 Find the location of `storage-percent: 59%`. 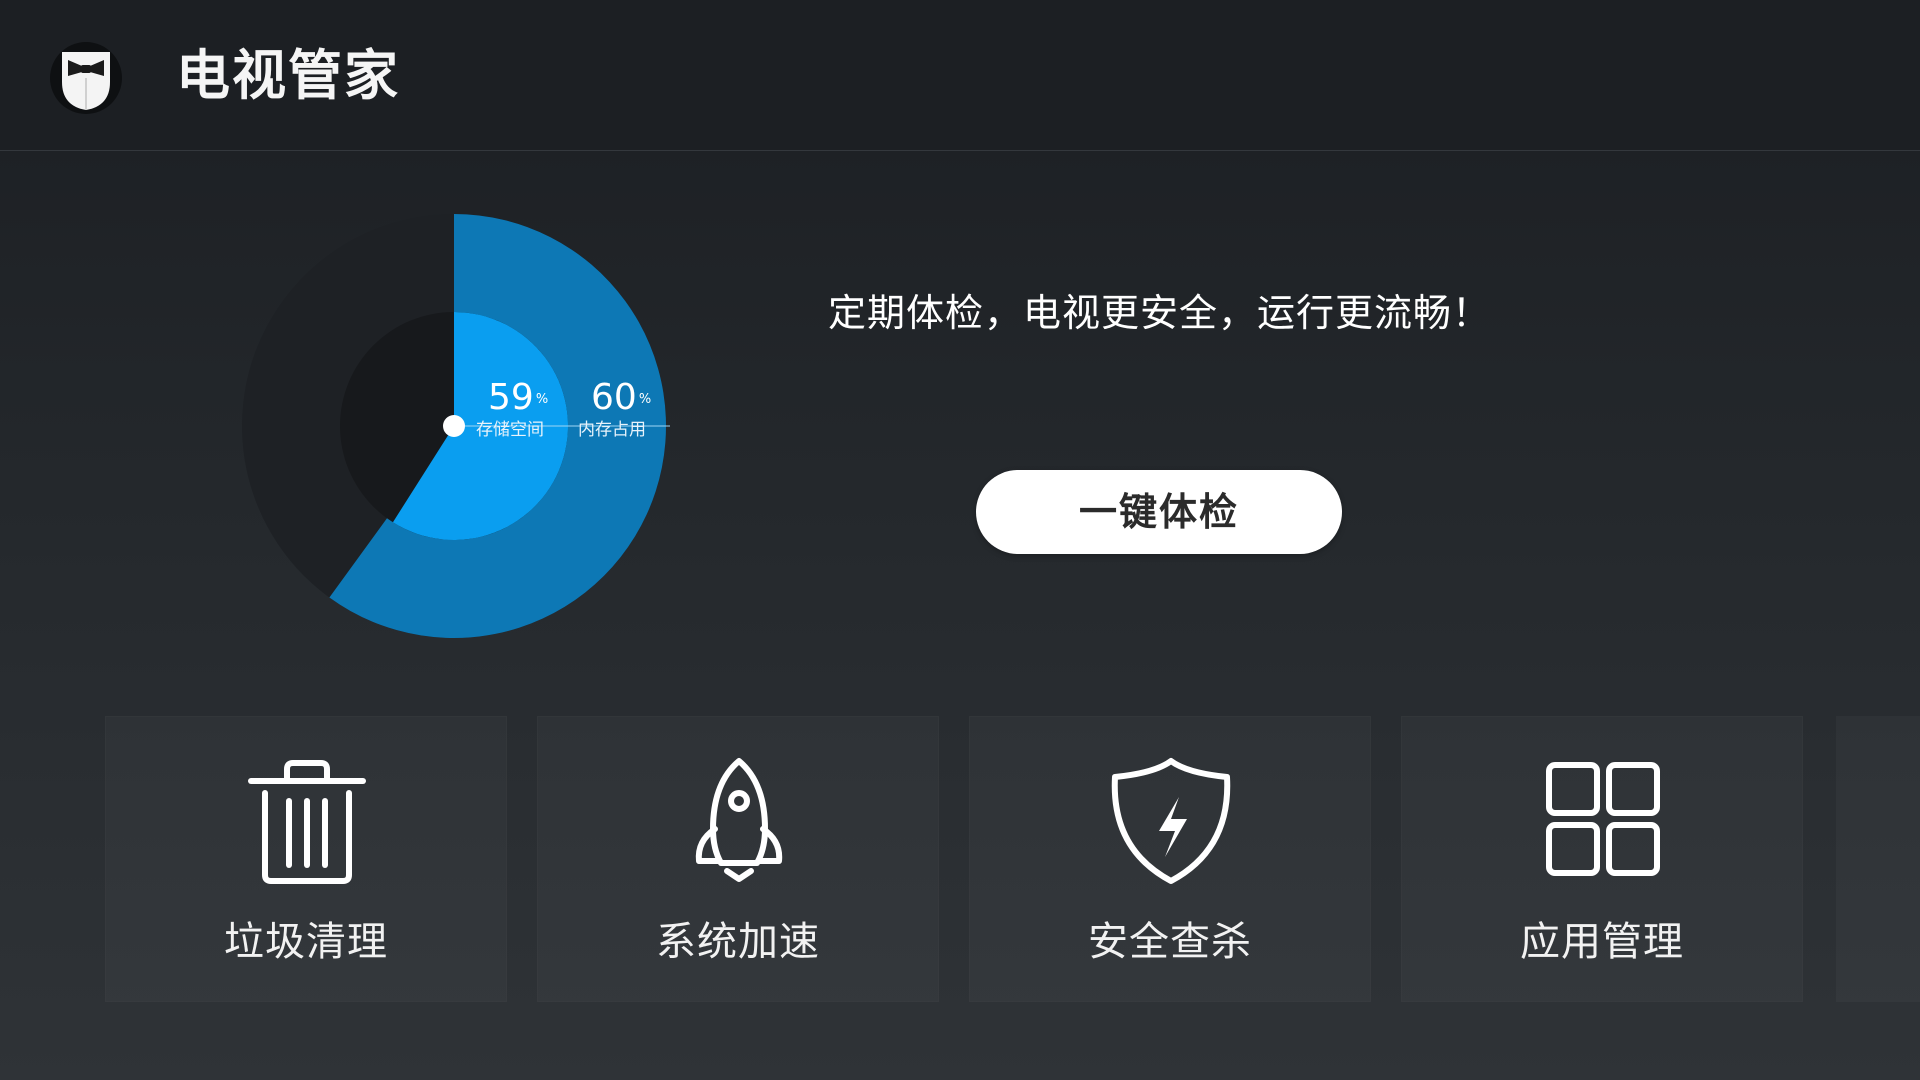

storage-percent: 59% is located at coordinates (518, 397).